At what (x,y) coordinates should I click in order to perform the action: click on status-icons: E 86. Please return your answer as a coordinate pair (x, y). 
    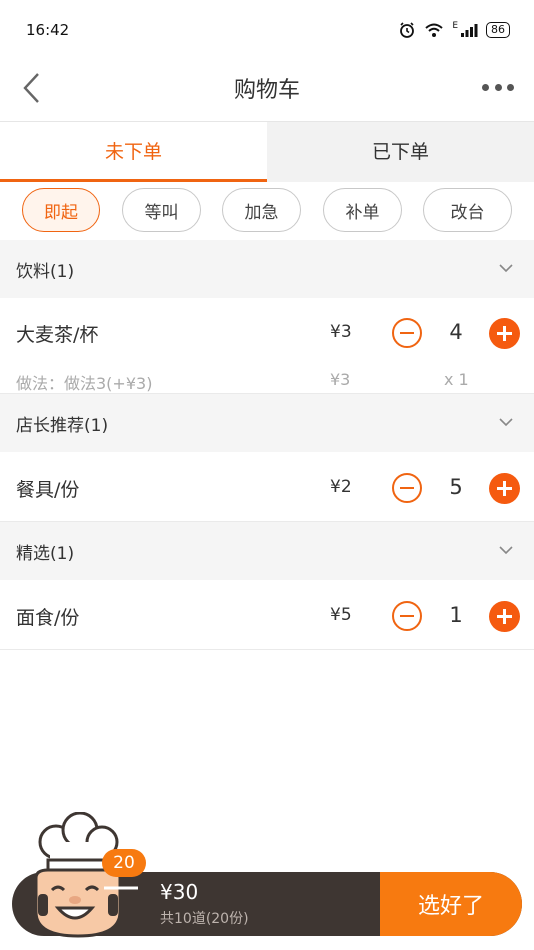
    Looking at the image, I should click on (454, 30).